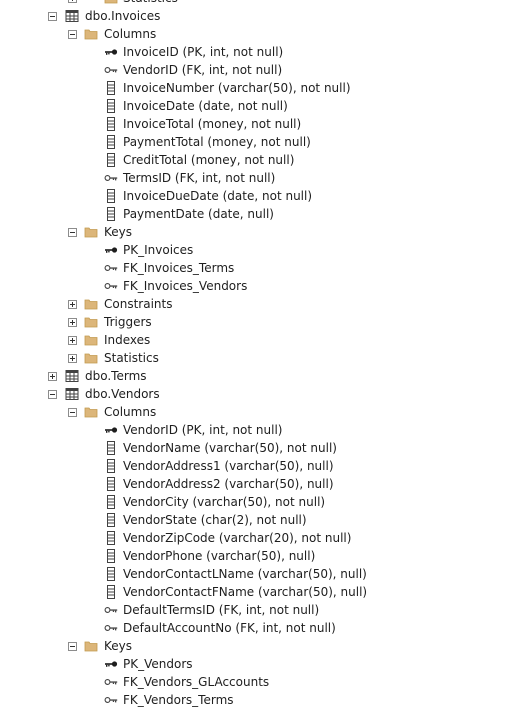 This screenshot has width=519, height=710. Describe the element at coordinates (259, 70) in the screenshot. I see `tree-node: VendorID (FK, int, not null)` at that location.